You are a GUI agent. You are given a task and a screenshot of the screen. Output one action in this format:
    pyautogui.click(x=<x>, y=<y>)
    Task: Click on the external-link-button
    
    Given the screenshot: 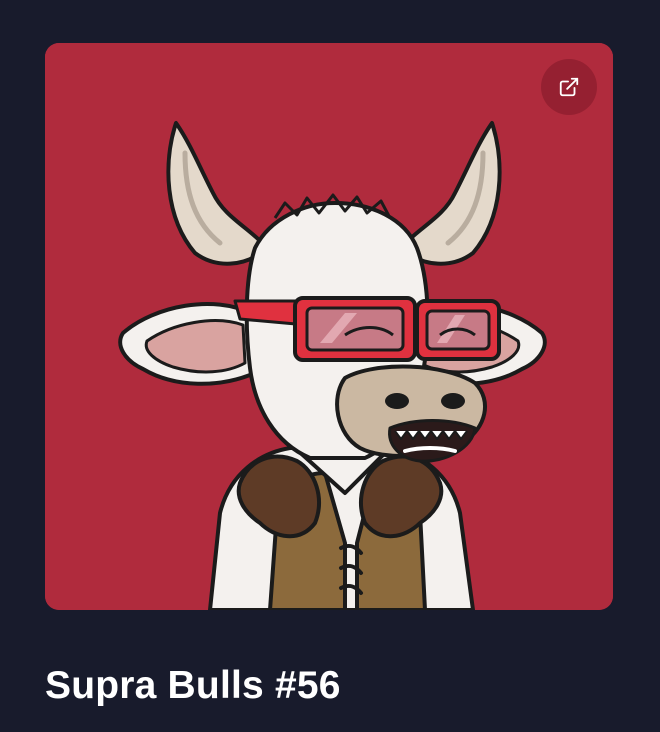 What is the action you would take?
    pyautogui.click(x=569, y=87)
    